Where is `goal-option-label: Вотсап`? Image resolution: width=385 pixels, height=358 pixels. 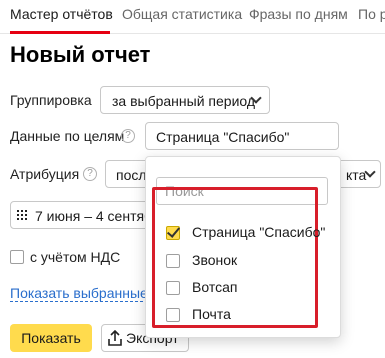 goal-option-label: Вотсап is located at coordinates (215, 287).